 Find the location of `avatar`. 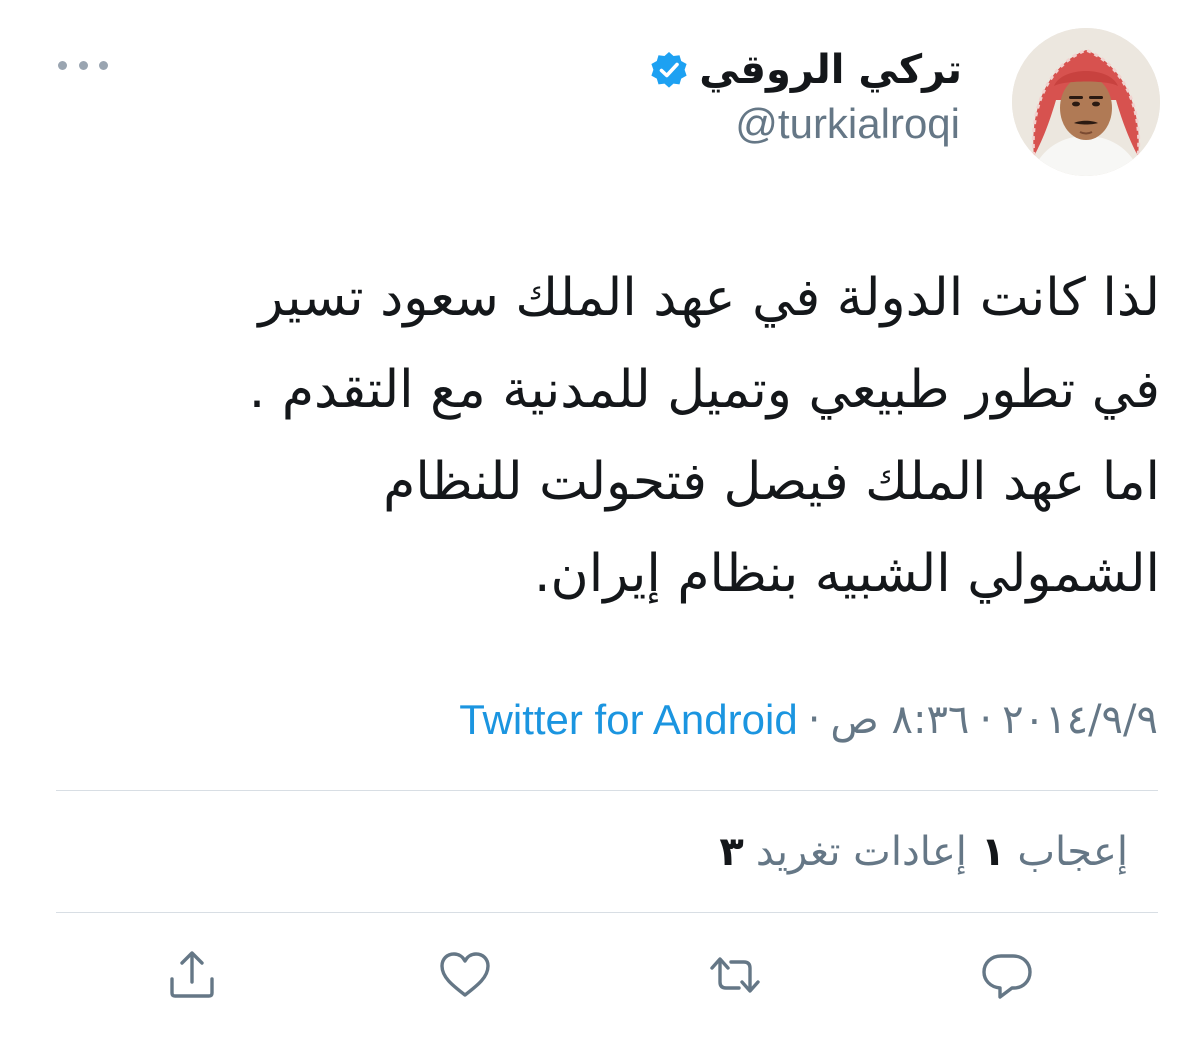

avatar is located at coordinates (1086, 102).